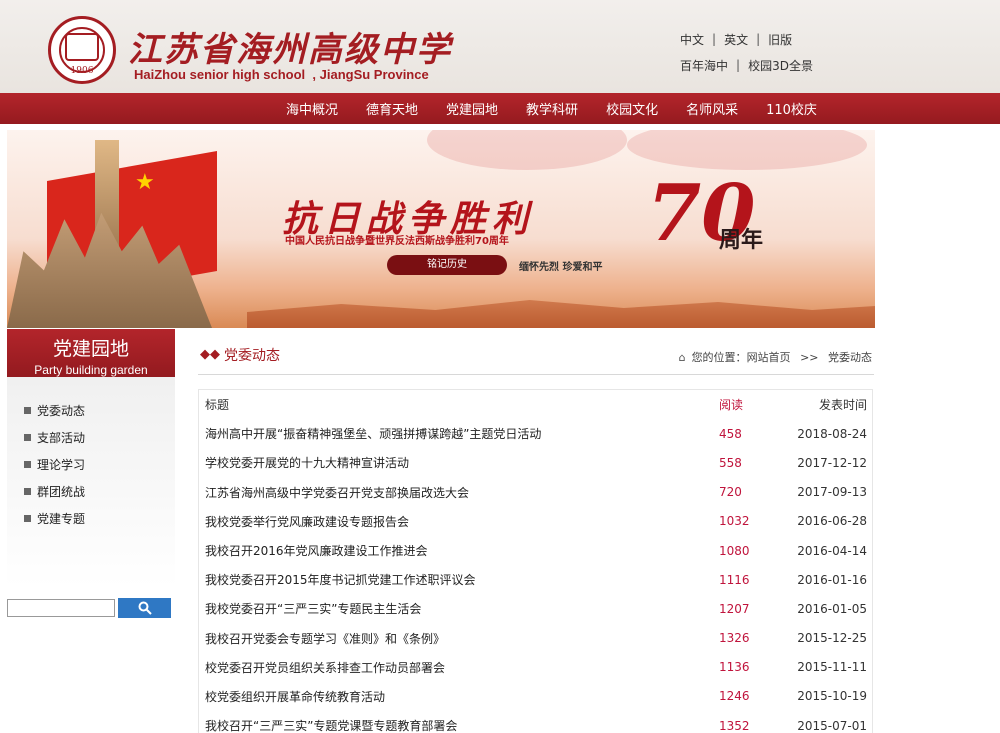  I want to click on search-button, so click(144, 608).